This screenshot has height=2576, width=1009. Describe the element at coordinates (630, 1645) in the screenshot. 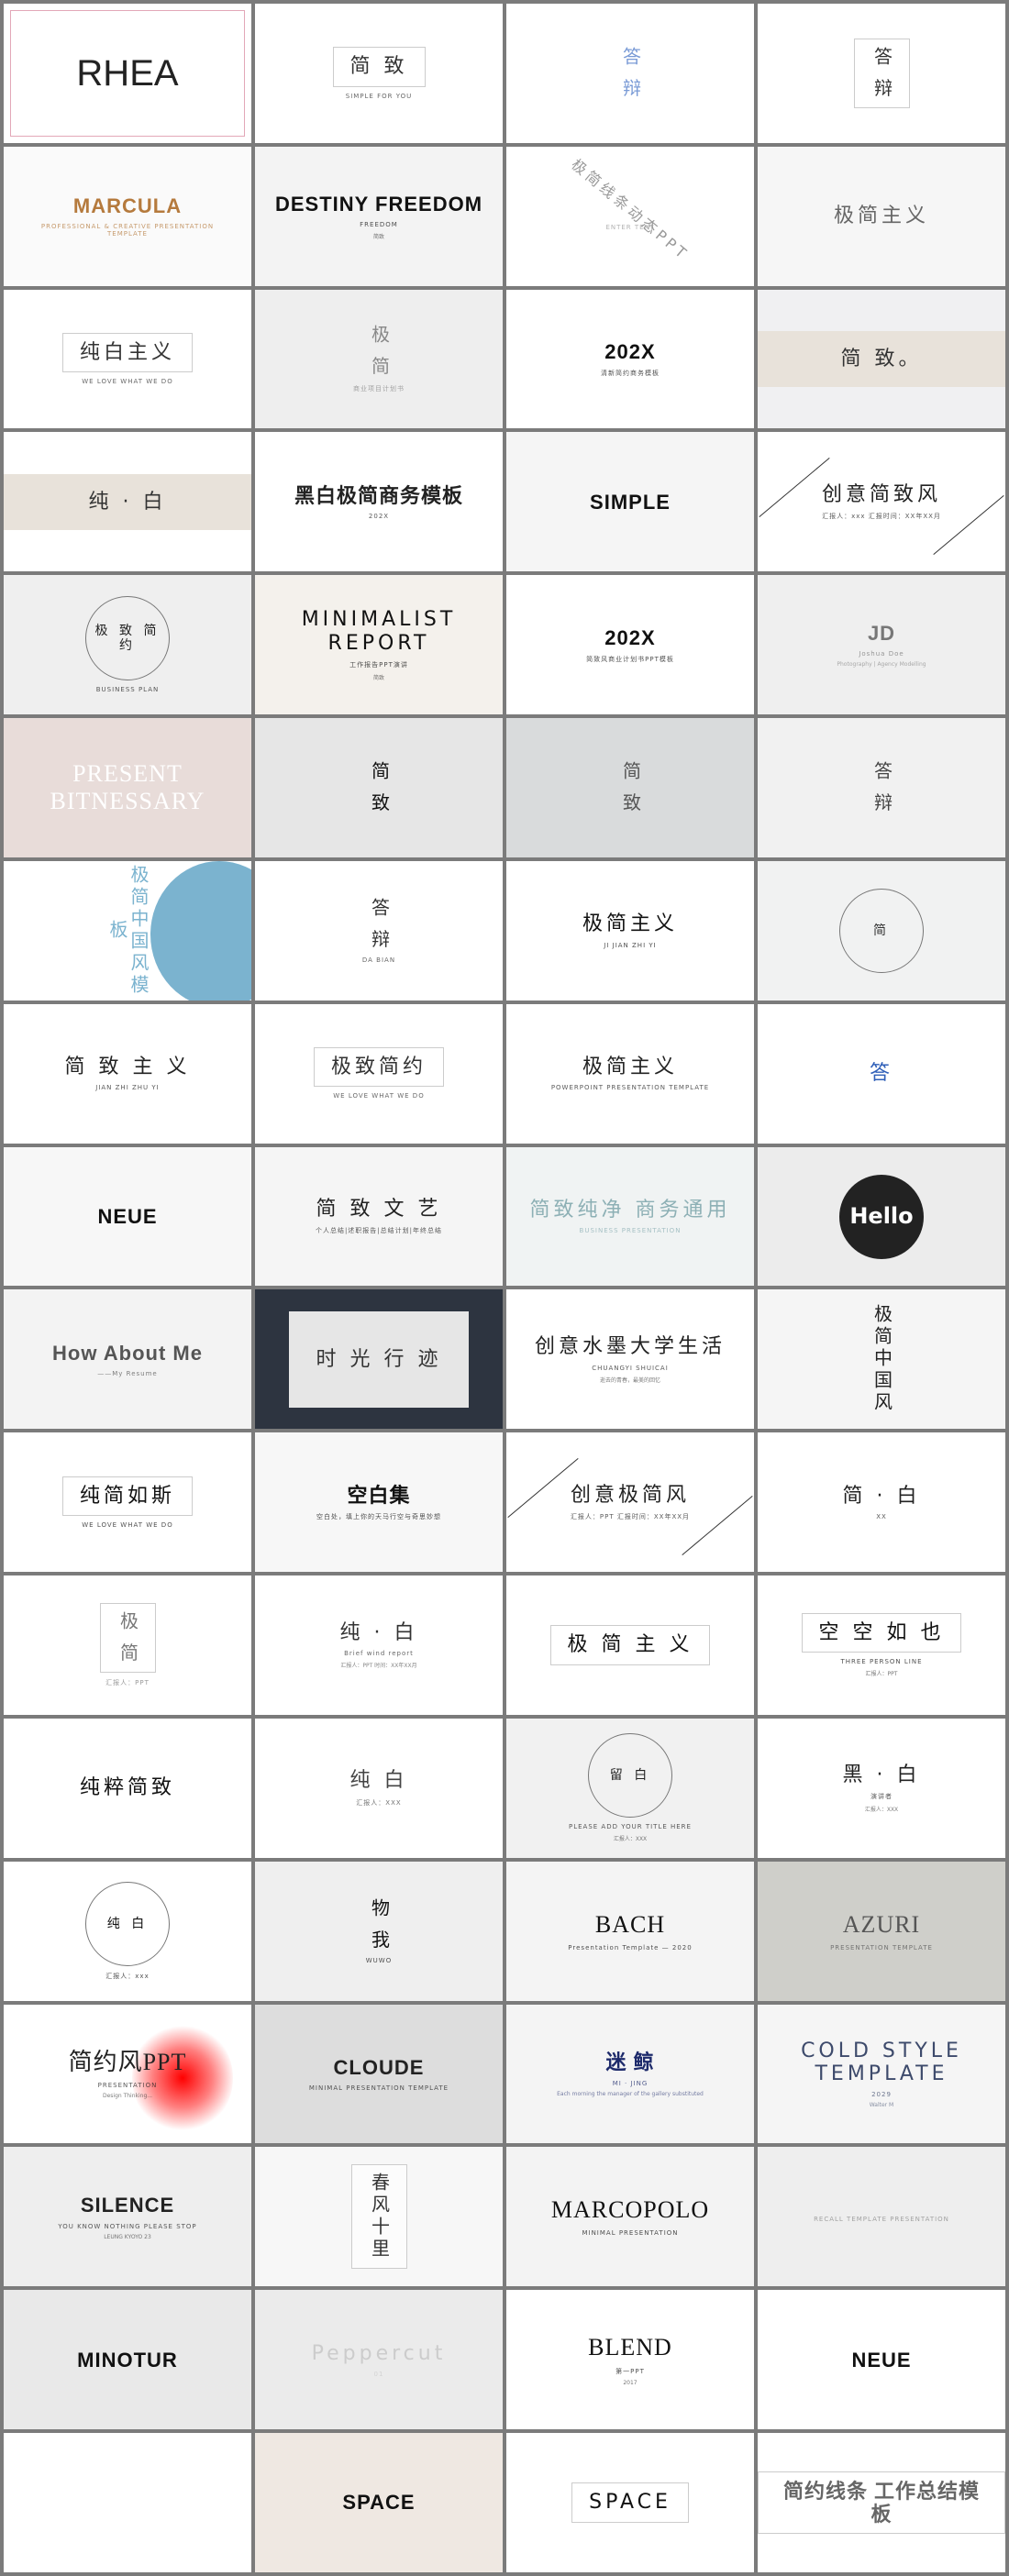

I see `slide-thumbnail: 极 简 主 义` at that location.